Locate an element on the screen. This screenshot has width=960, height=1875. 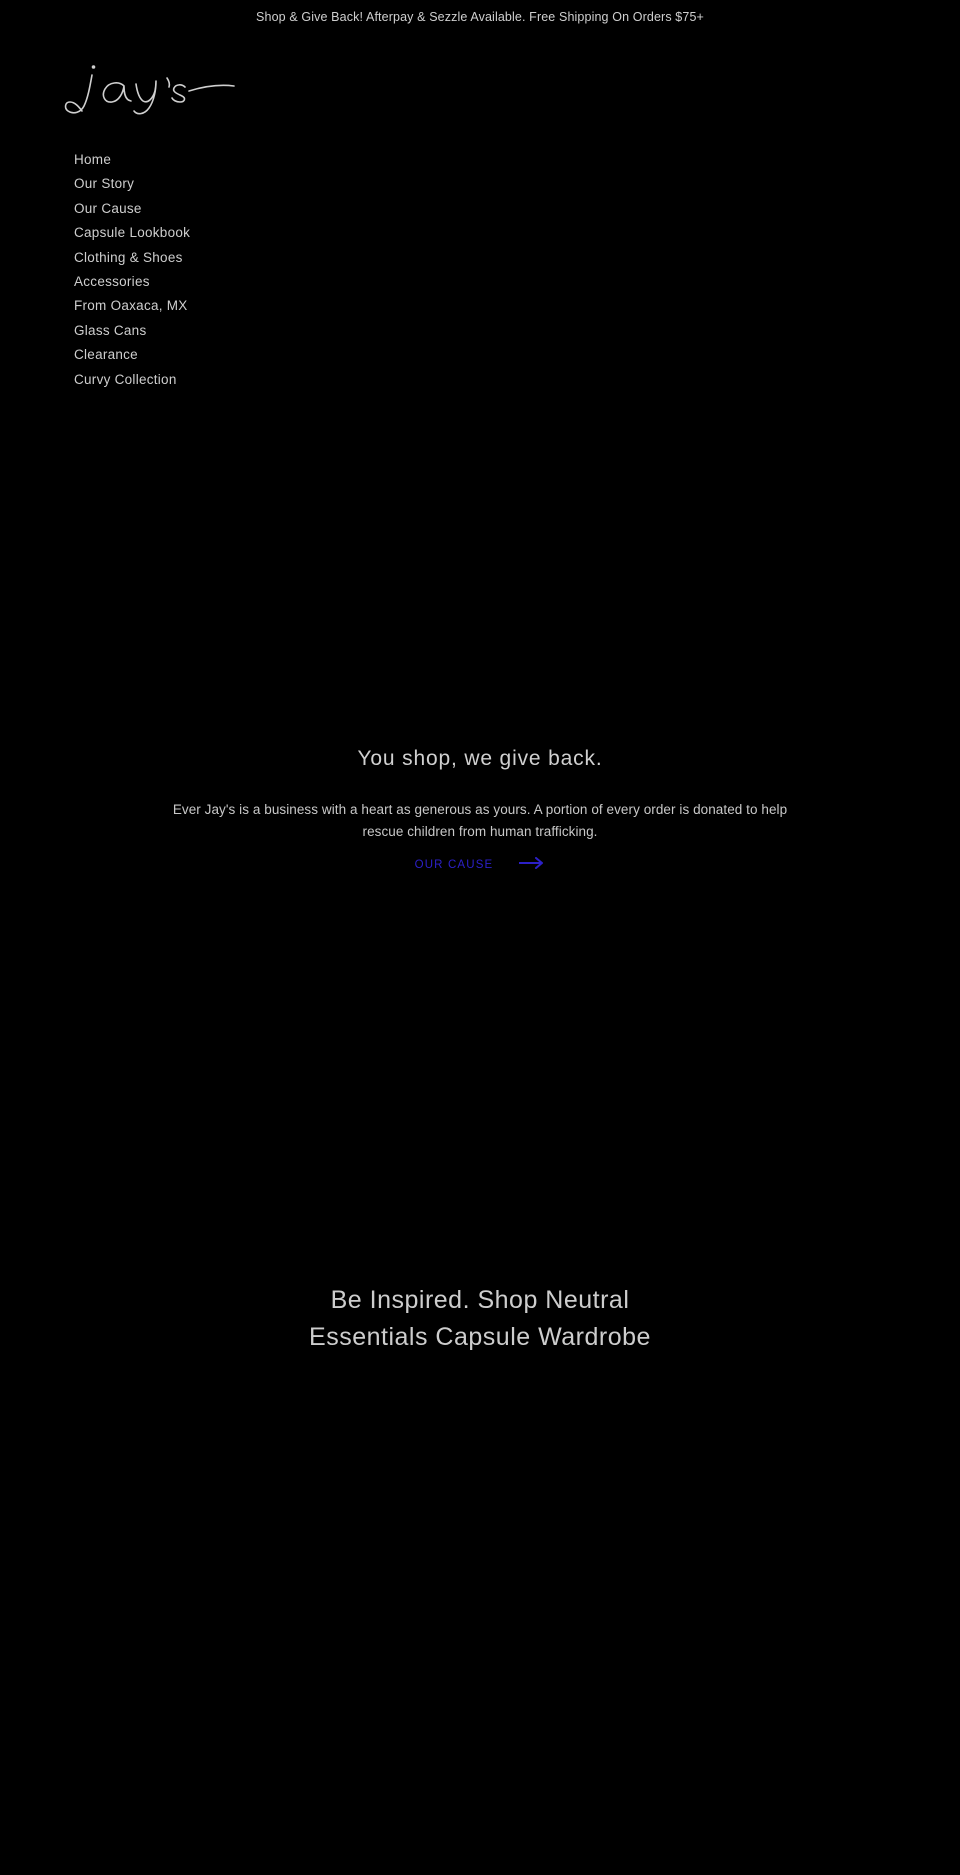
our-cause-link: Our Cause is located at coordinates (454, 865).